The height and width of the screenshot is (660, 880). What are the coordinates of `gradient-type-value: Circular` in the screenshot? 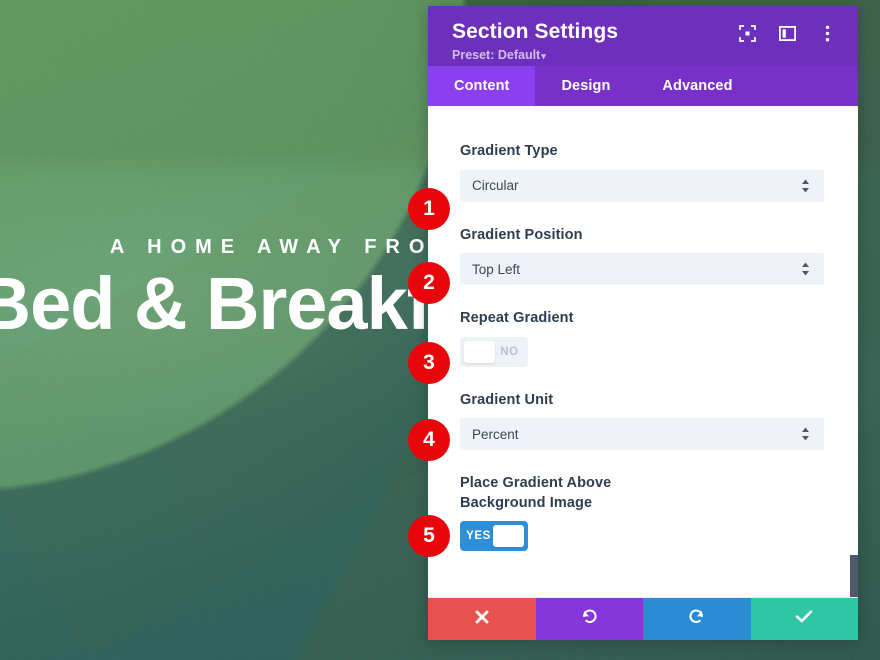 It's located at (495, 186).